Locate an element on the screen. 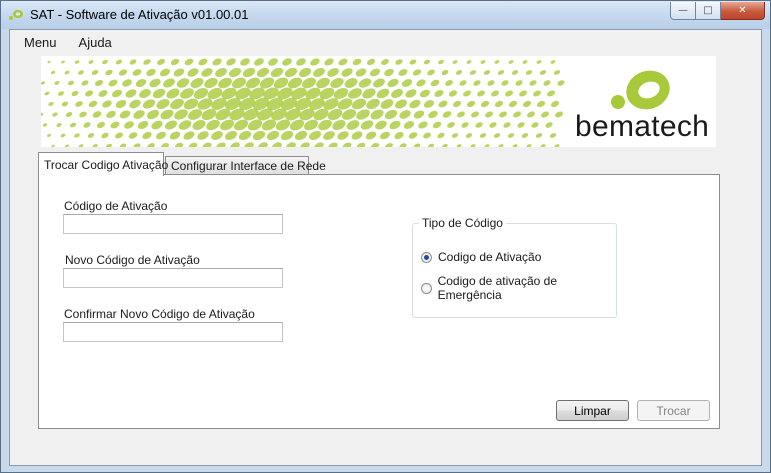 This screenshot has width=771, height=473. radio-unchecked-icon is located at coordinates (426, 288).